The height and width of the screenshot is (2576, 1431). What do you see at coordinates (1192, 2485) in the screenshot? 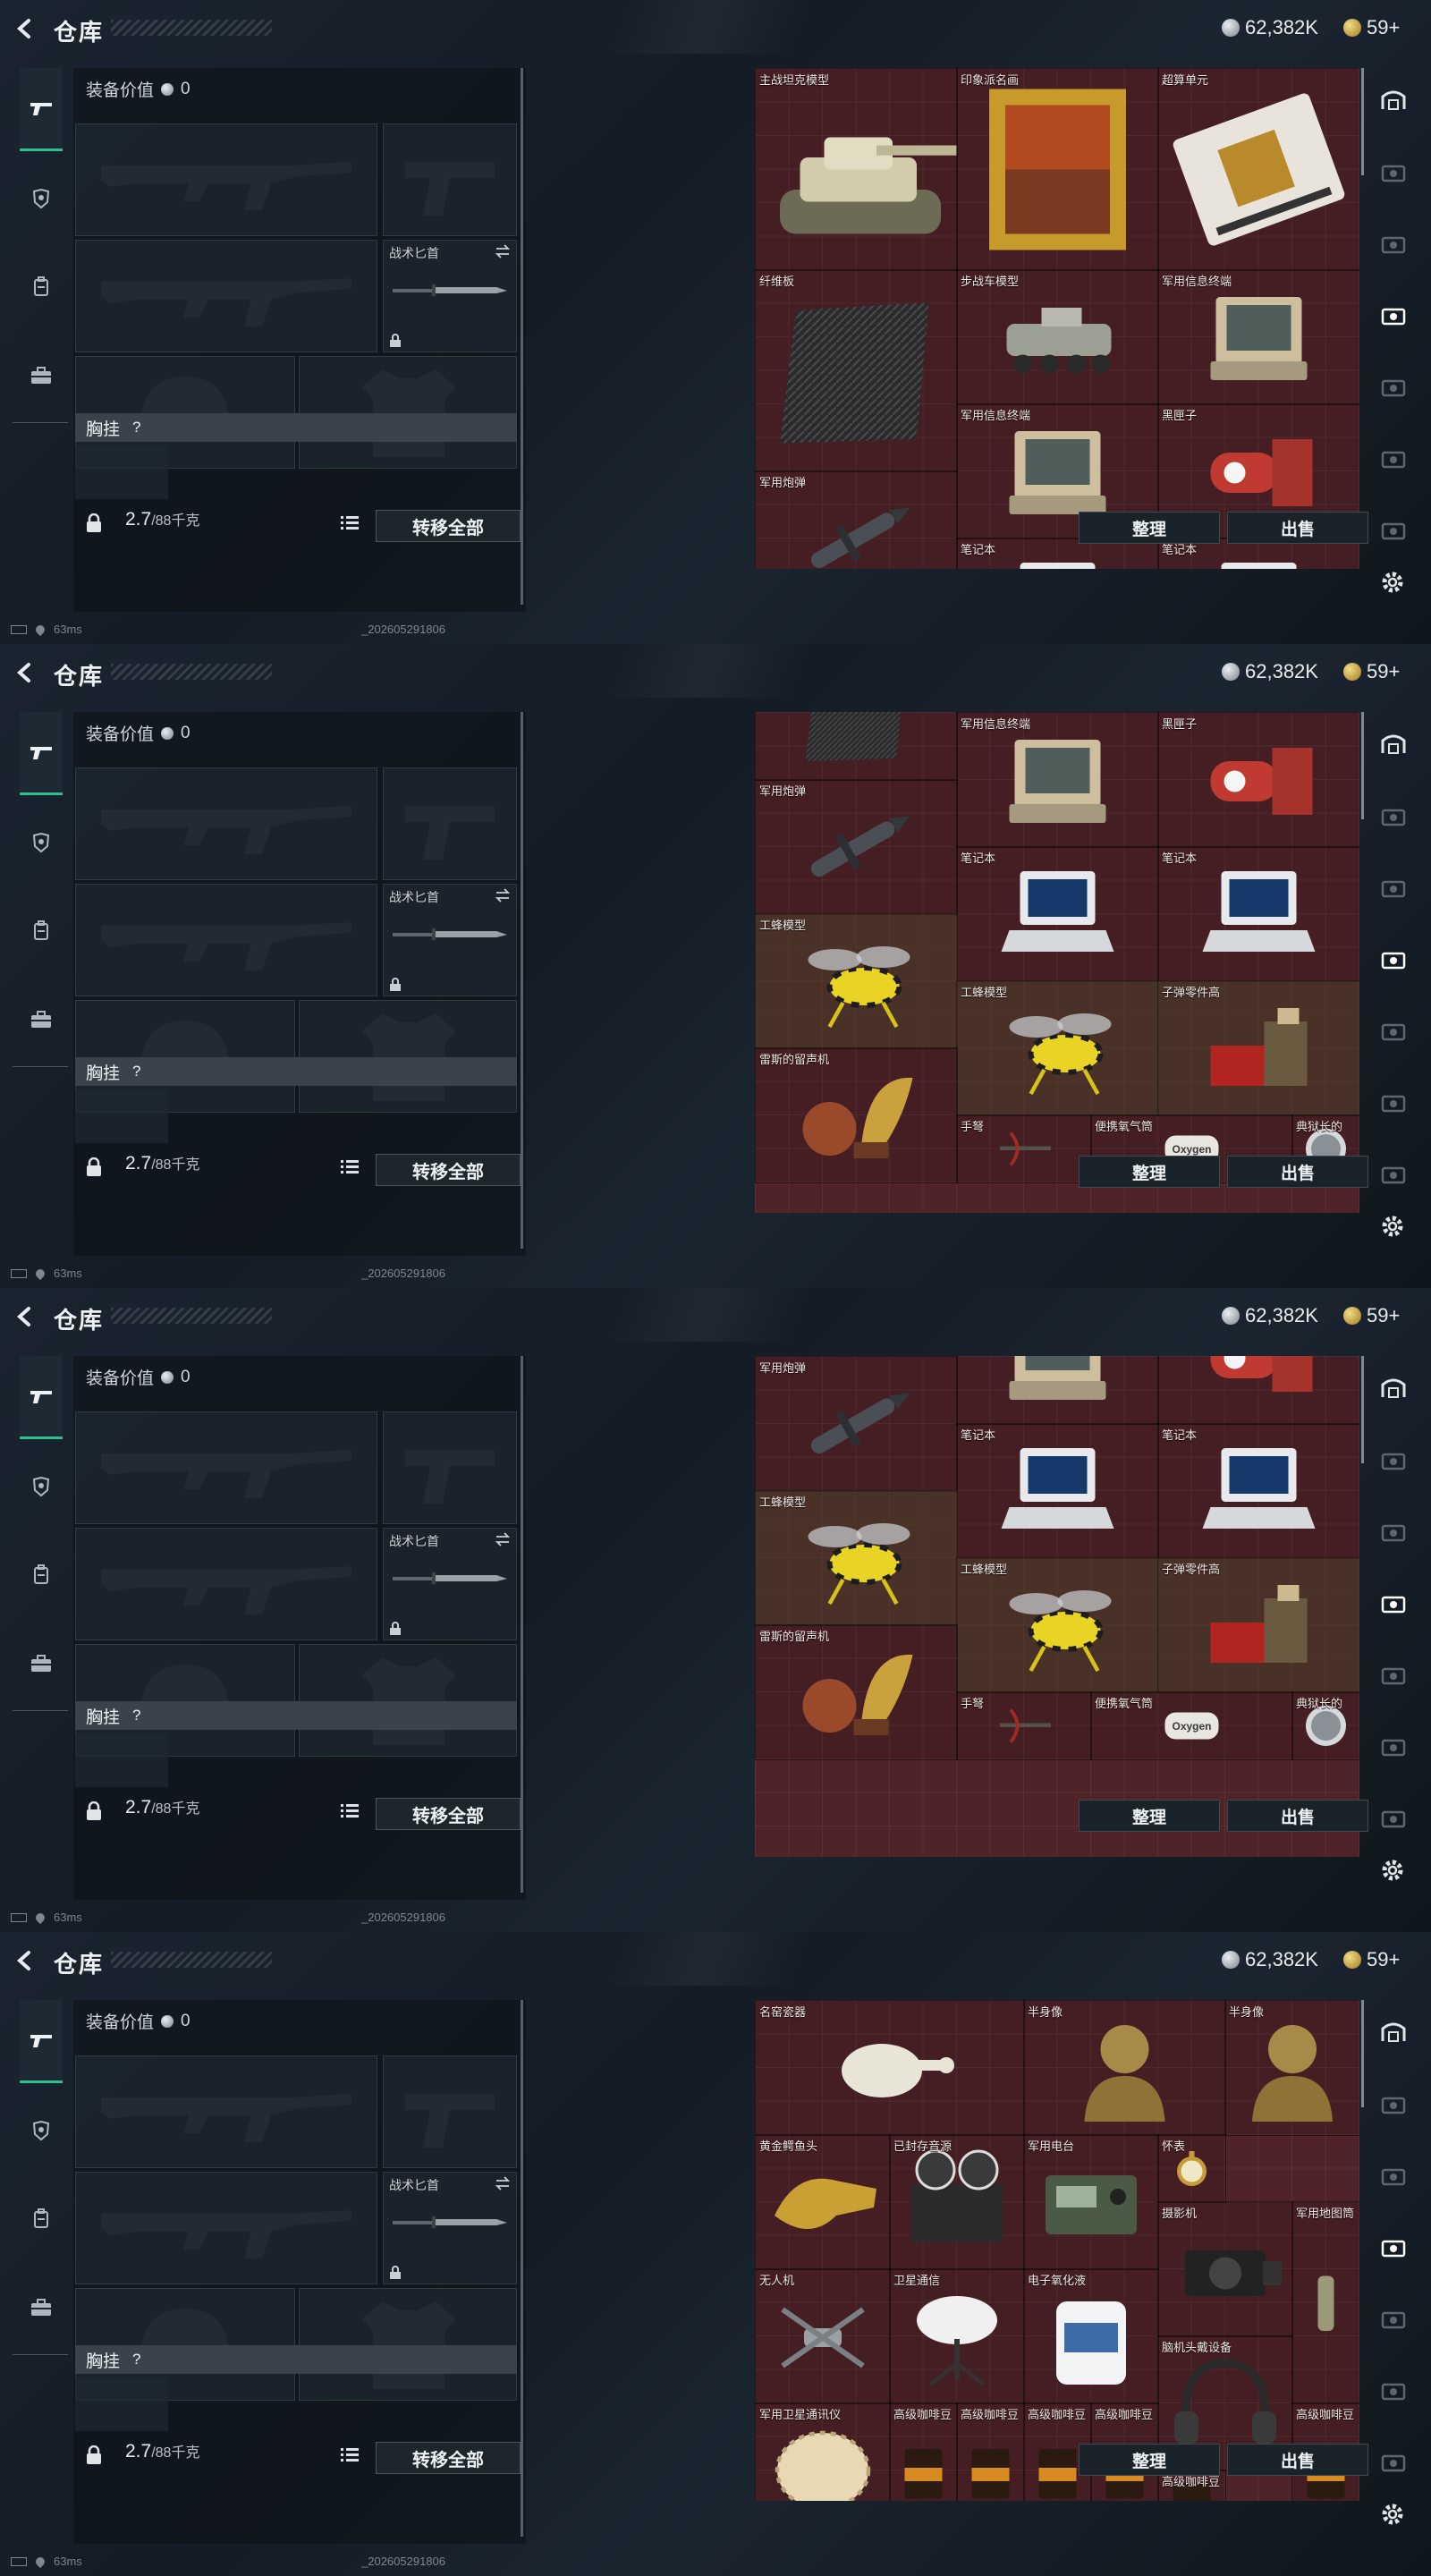
I see `stash-item: 高级咖啡豆` at bounding box center [1192, 2485].